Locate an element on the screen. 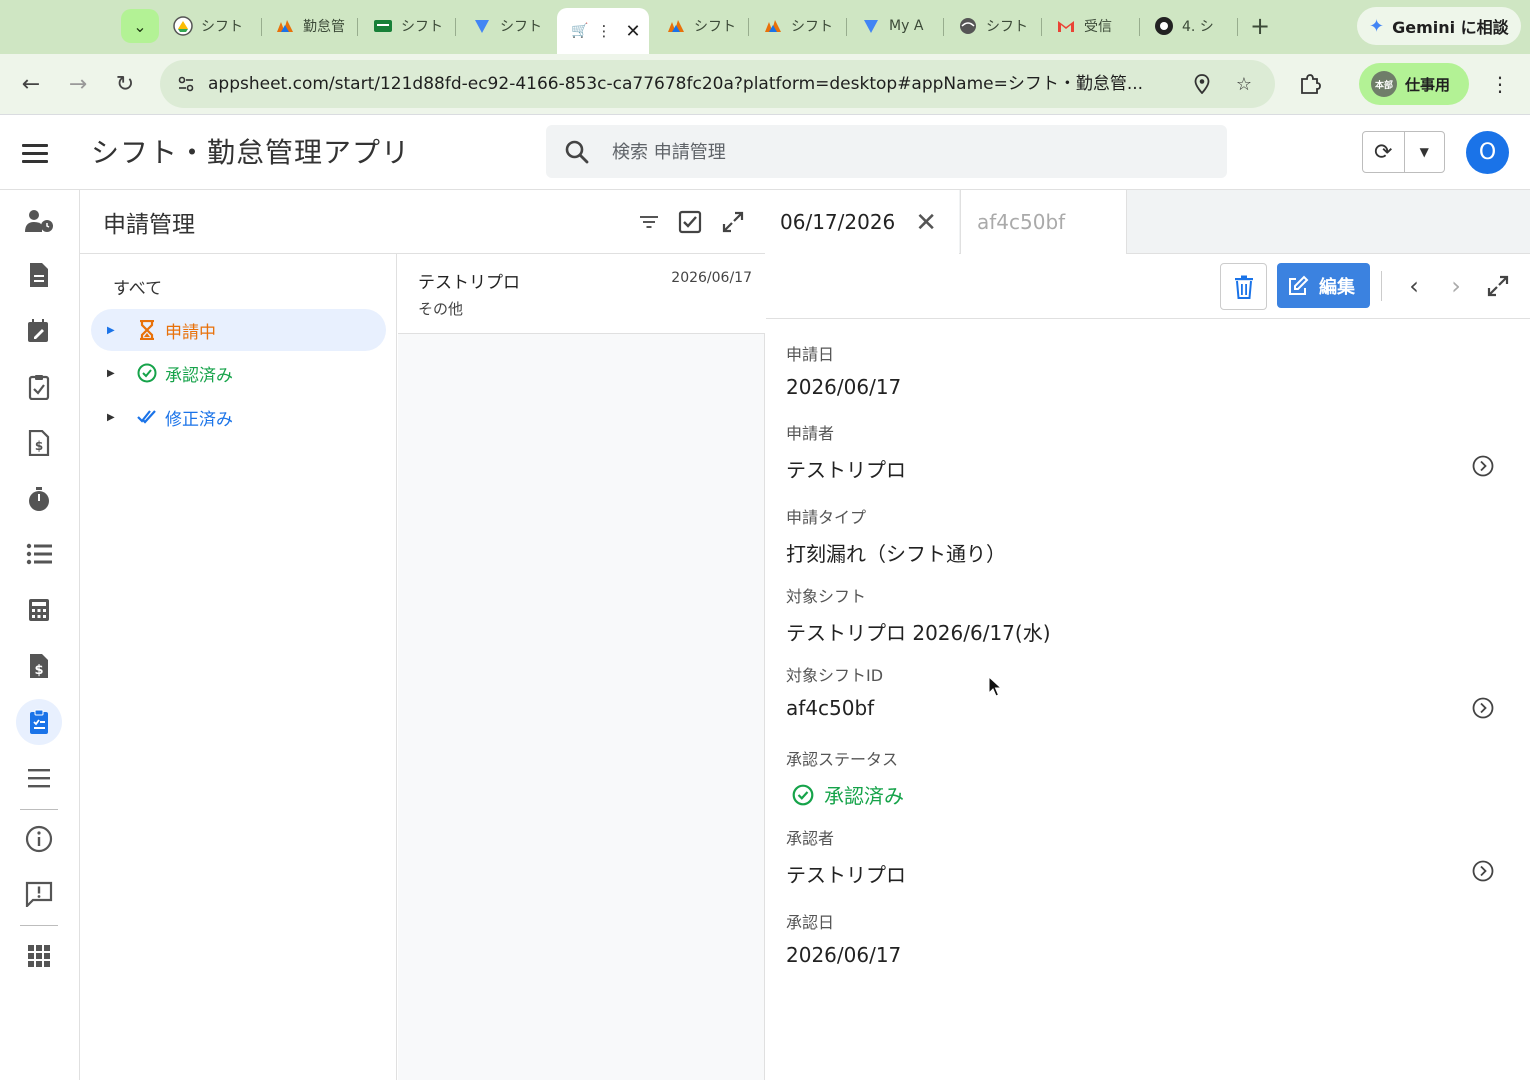  detail-actions: 編集 ‹ › is located at coordinates (1148, 286).